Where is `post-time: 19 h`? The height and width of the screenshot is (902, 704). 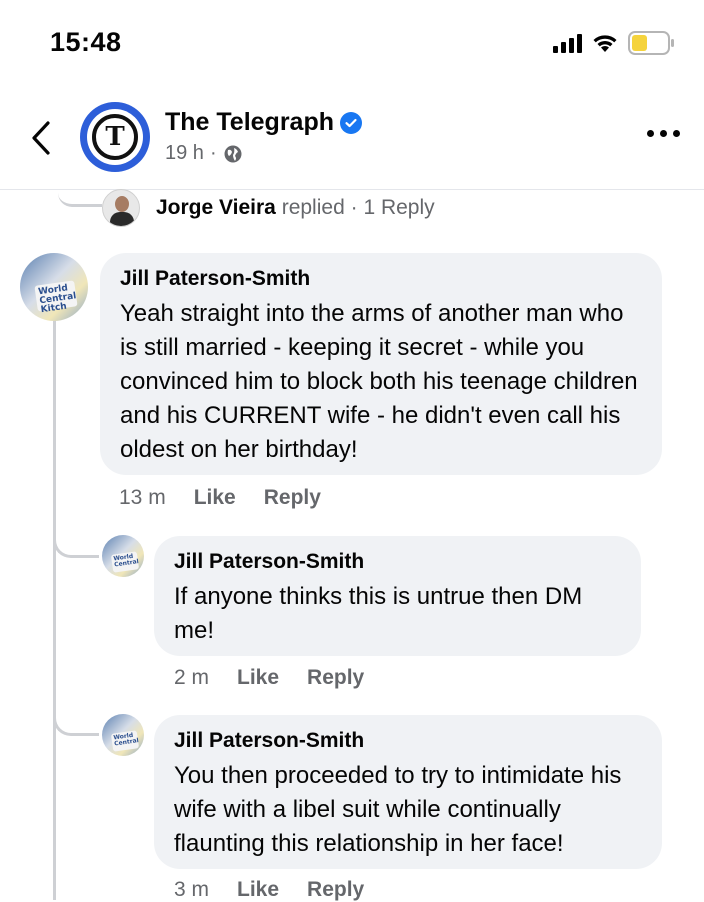 post-time: 19 h is located at coordinates (184, 153).